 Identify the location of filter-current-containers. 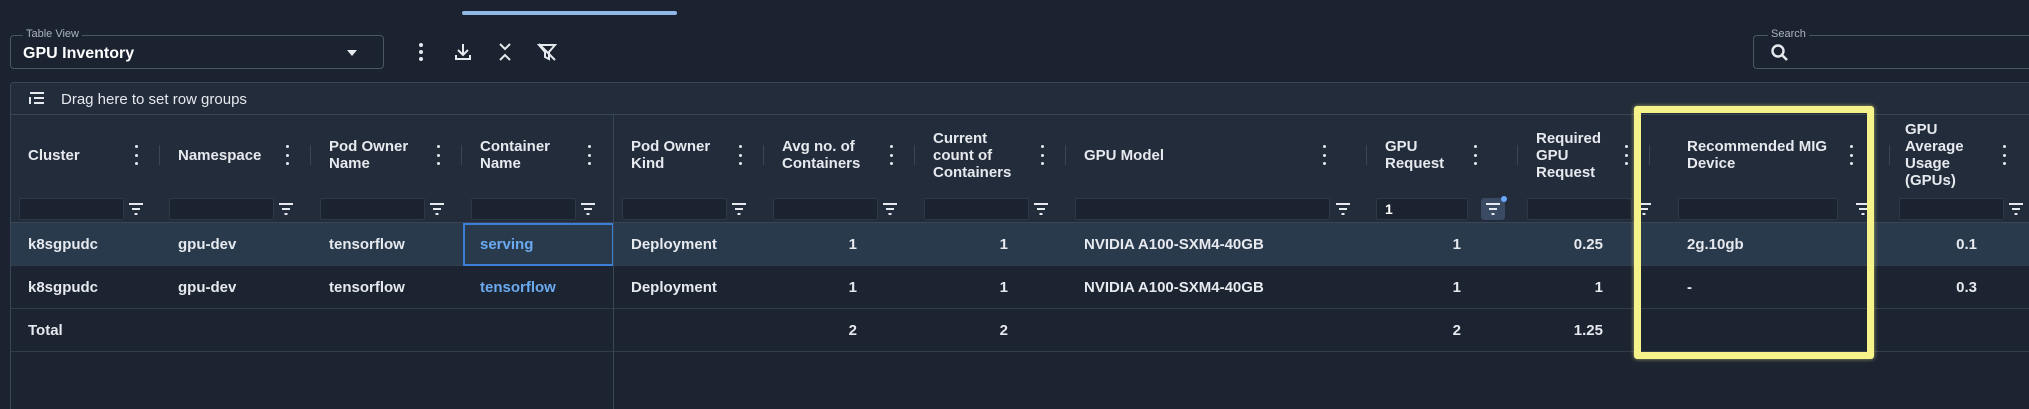
(991, 209).